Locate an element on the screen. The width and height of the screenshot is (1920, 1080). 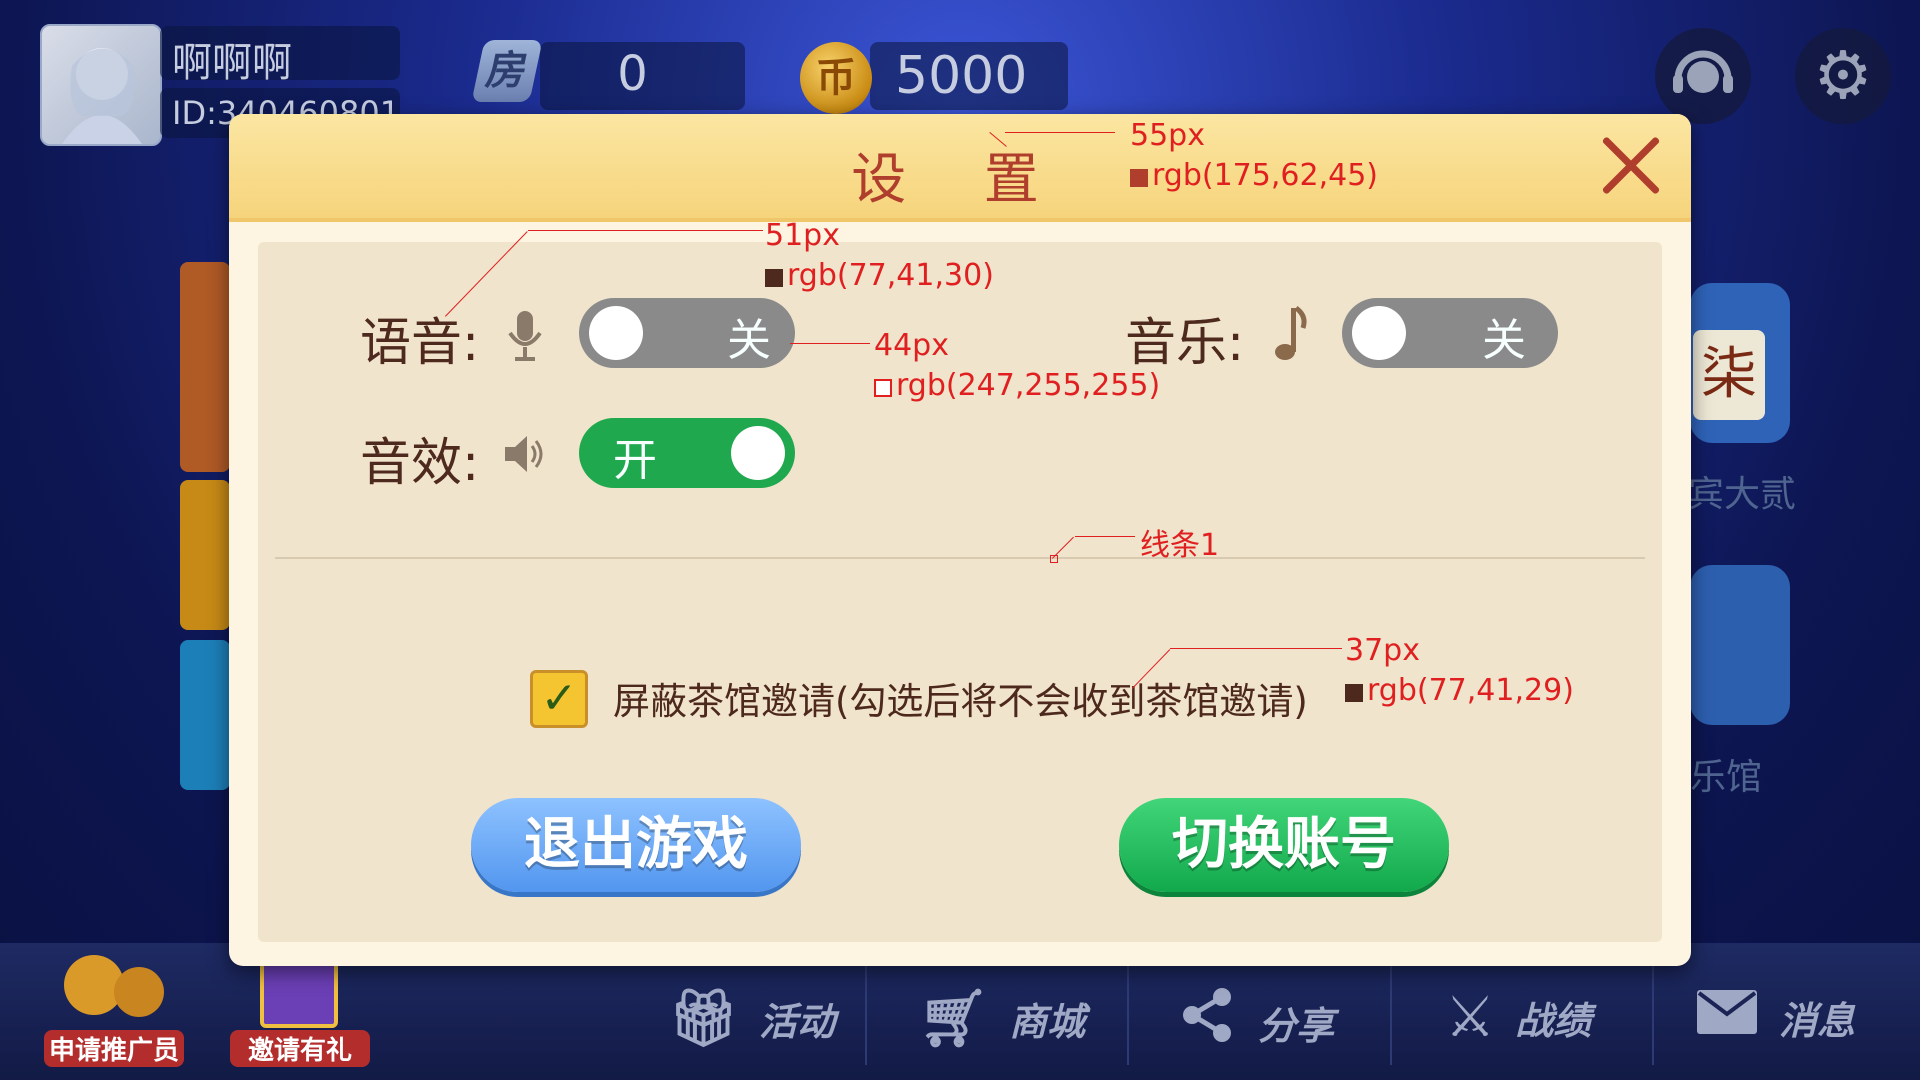
annotation-label-size: 51px is located at coordinates (802, 235).